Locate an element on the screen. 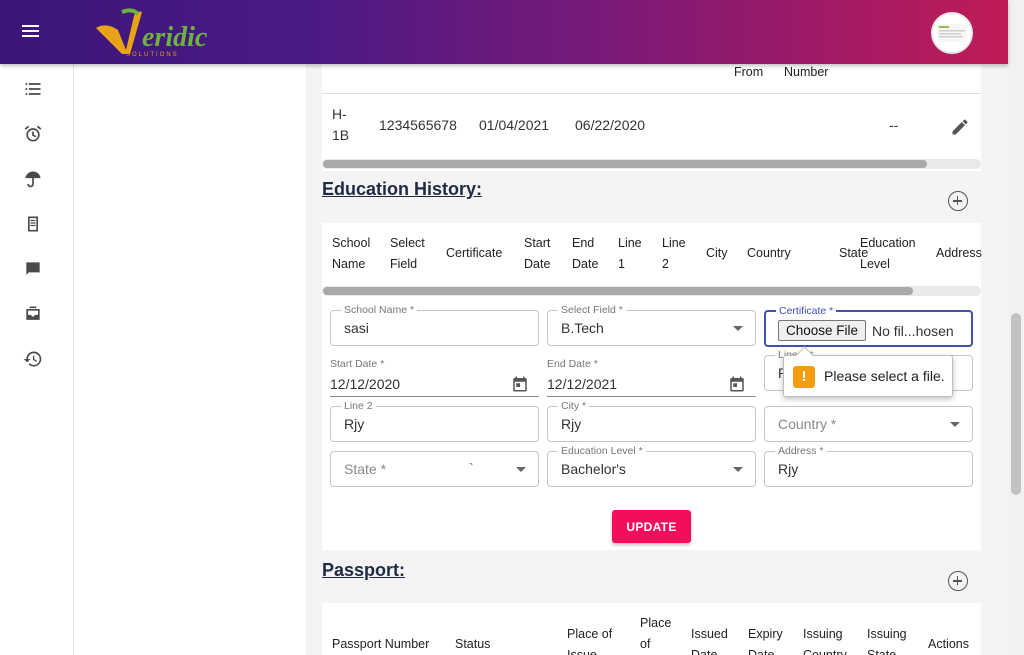 The width and height of the screenshot is (1024, 655). column-header-number: Number is located at coordinates (806, 72).